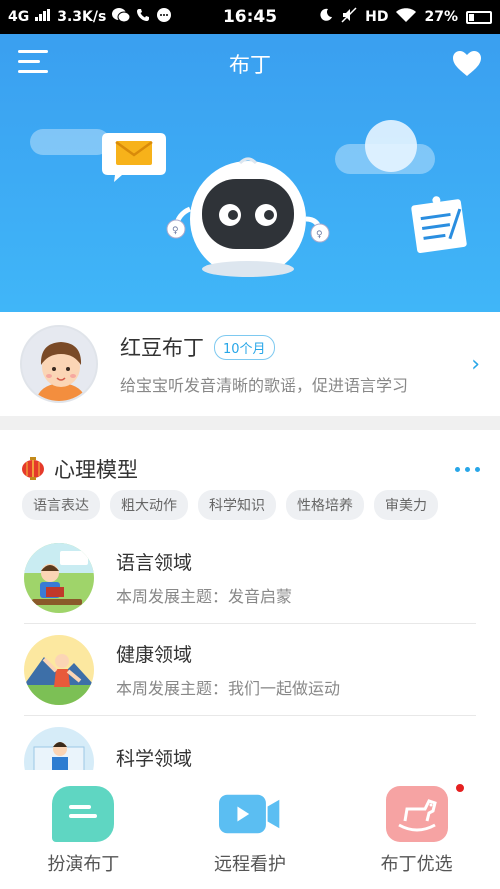 This screenshot has width=500, height=889. I want to click on bottom-tab-bar: 扮演布丁 远程看护 布丁优选, so click(250, 829).